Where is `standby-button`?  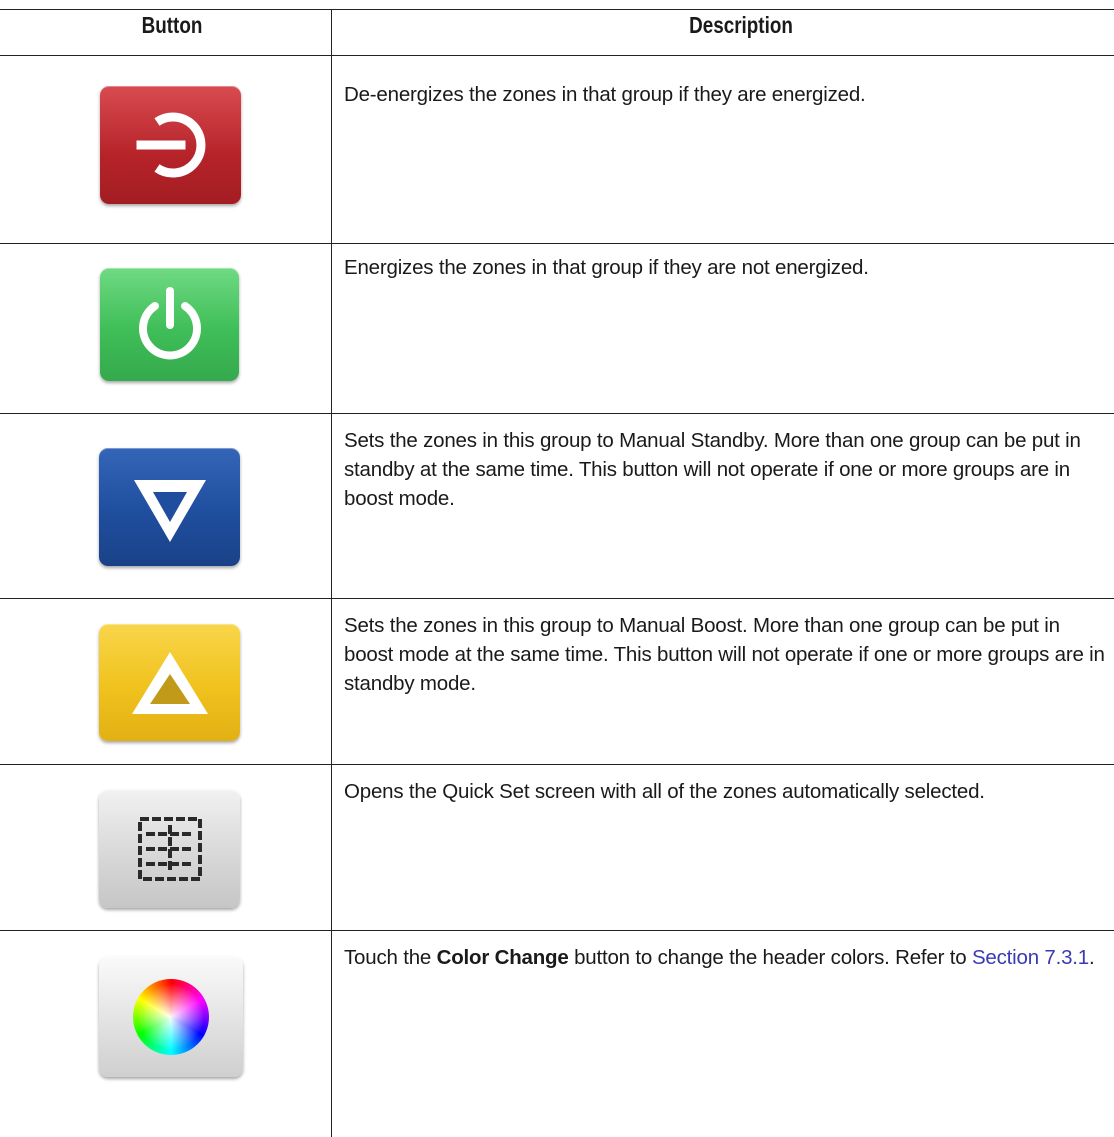 standby-button is located at coordinates (169, 507).